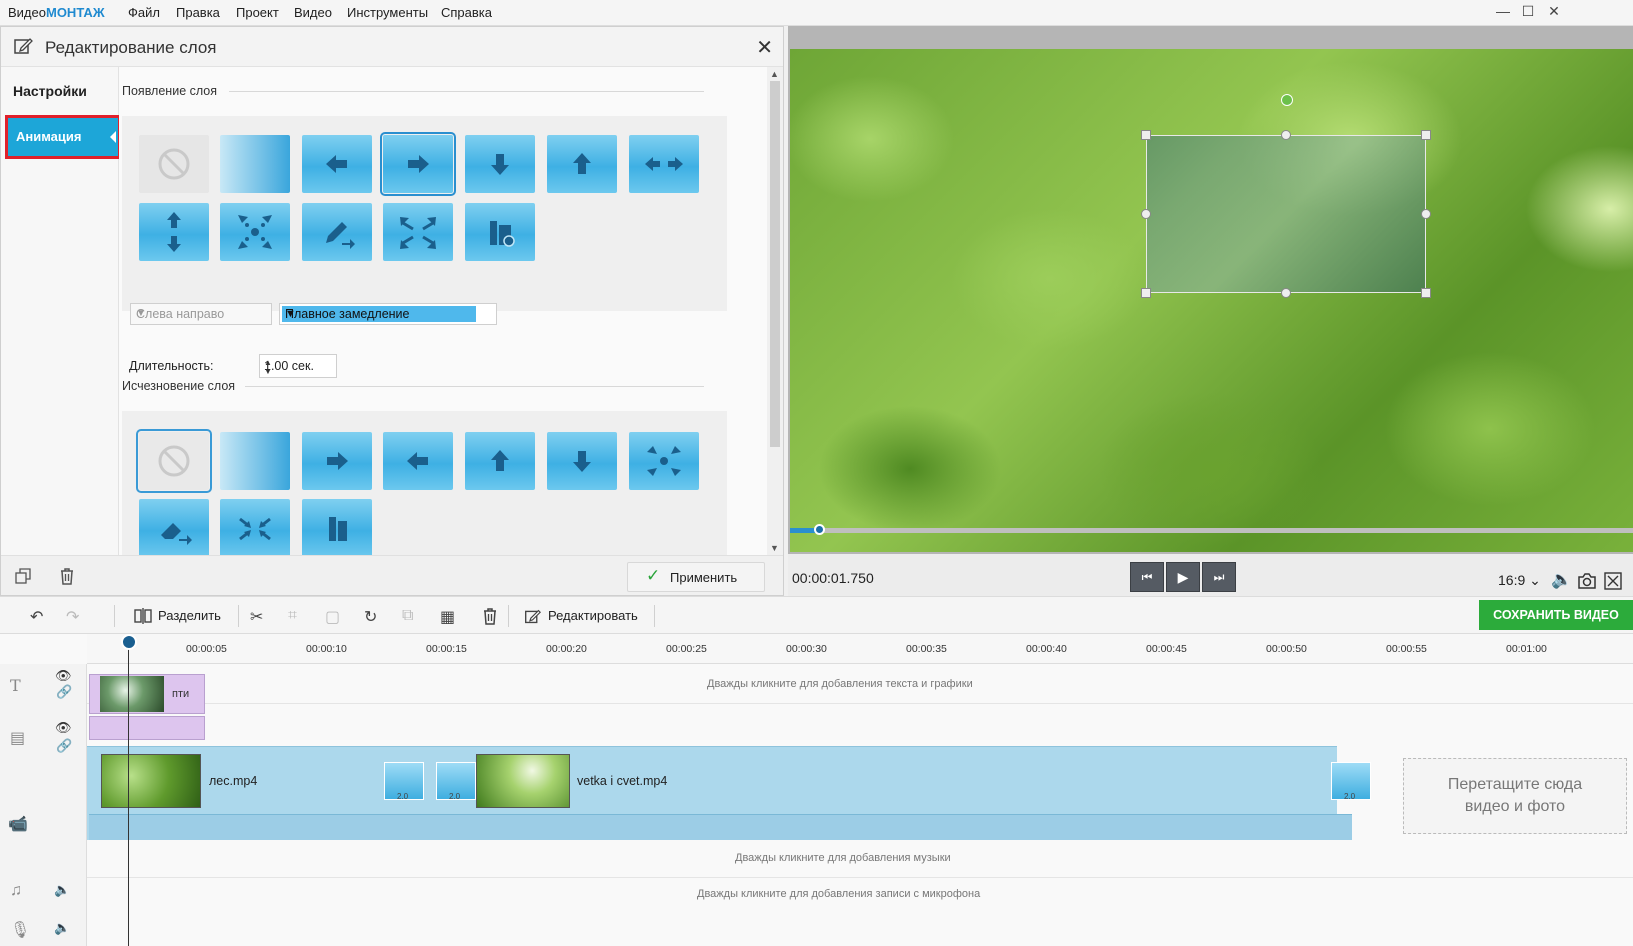 The width and height of the screenshot is (1633, 946). I want to click on resize-handle-b, so click(1286, 293).